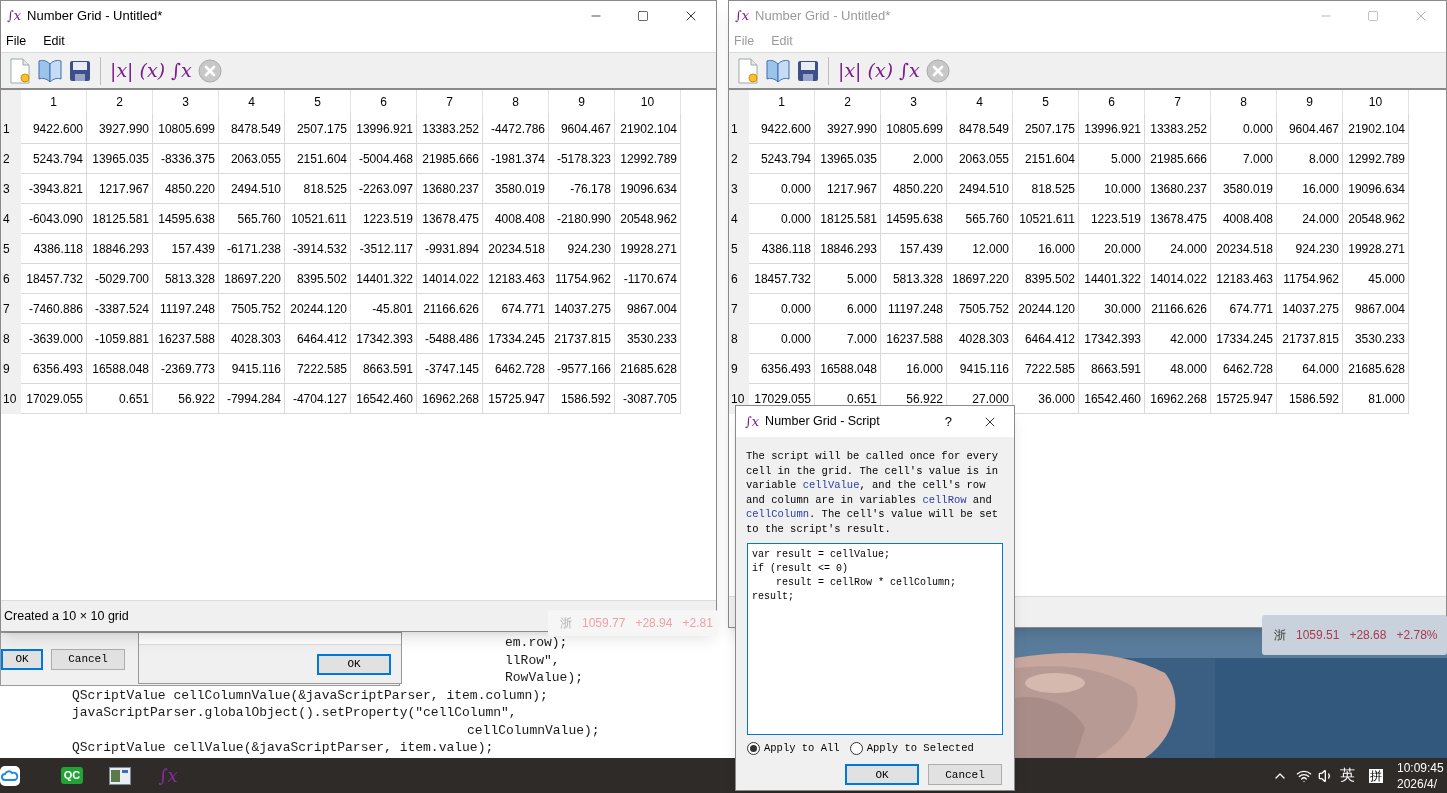 The height and width of the screenshot is (793, 1447). I want to click on grid-cell: 45.000, so click(1376, 279).